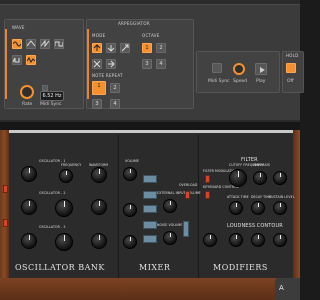 This screenshot has height=300, width=320. What do you see at coordinates (147, 48) in the screenshot?
I see `octave-1-button: 1` at bounding box center [147, 48].